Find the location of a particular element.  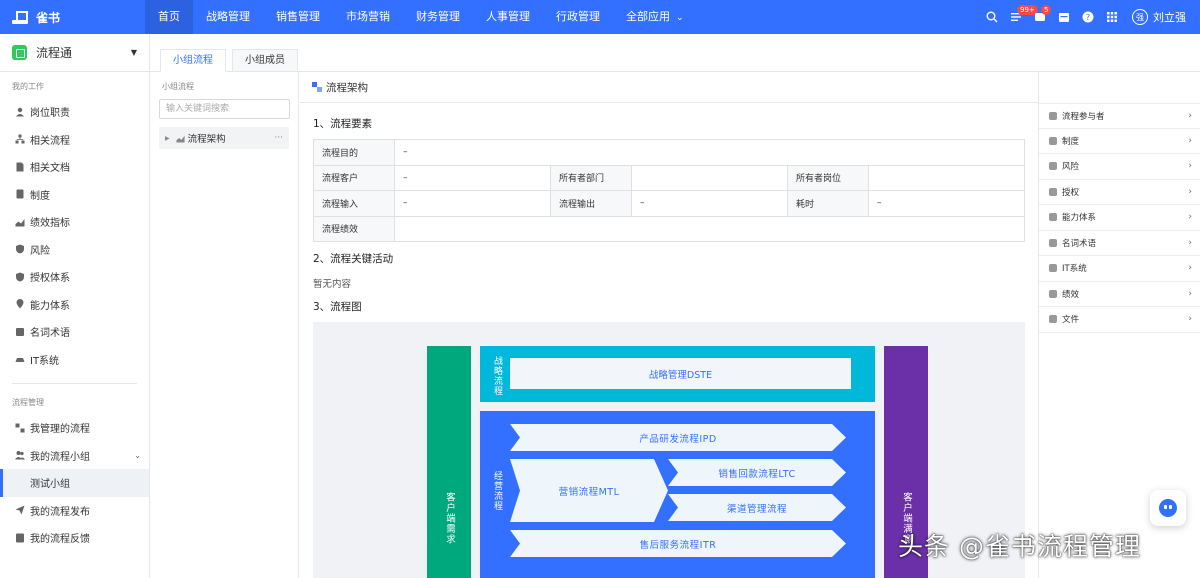

panel-item-files: 文件 › is located at coordinates (1119, 320).